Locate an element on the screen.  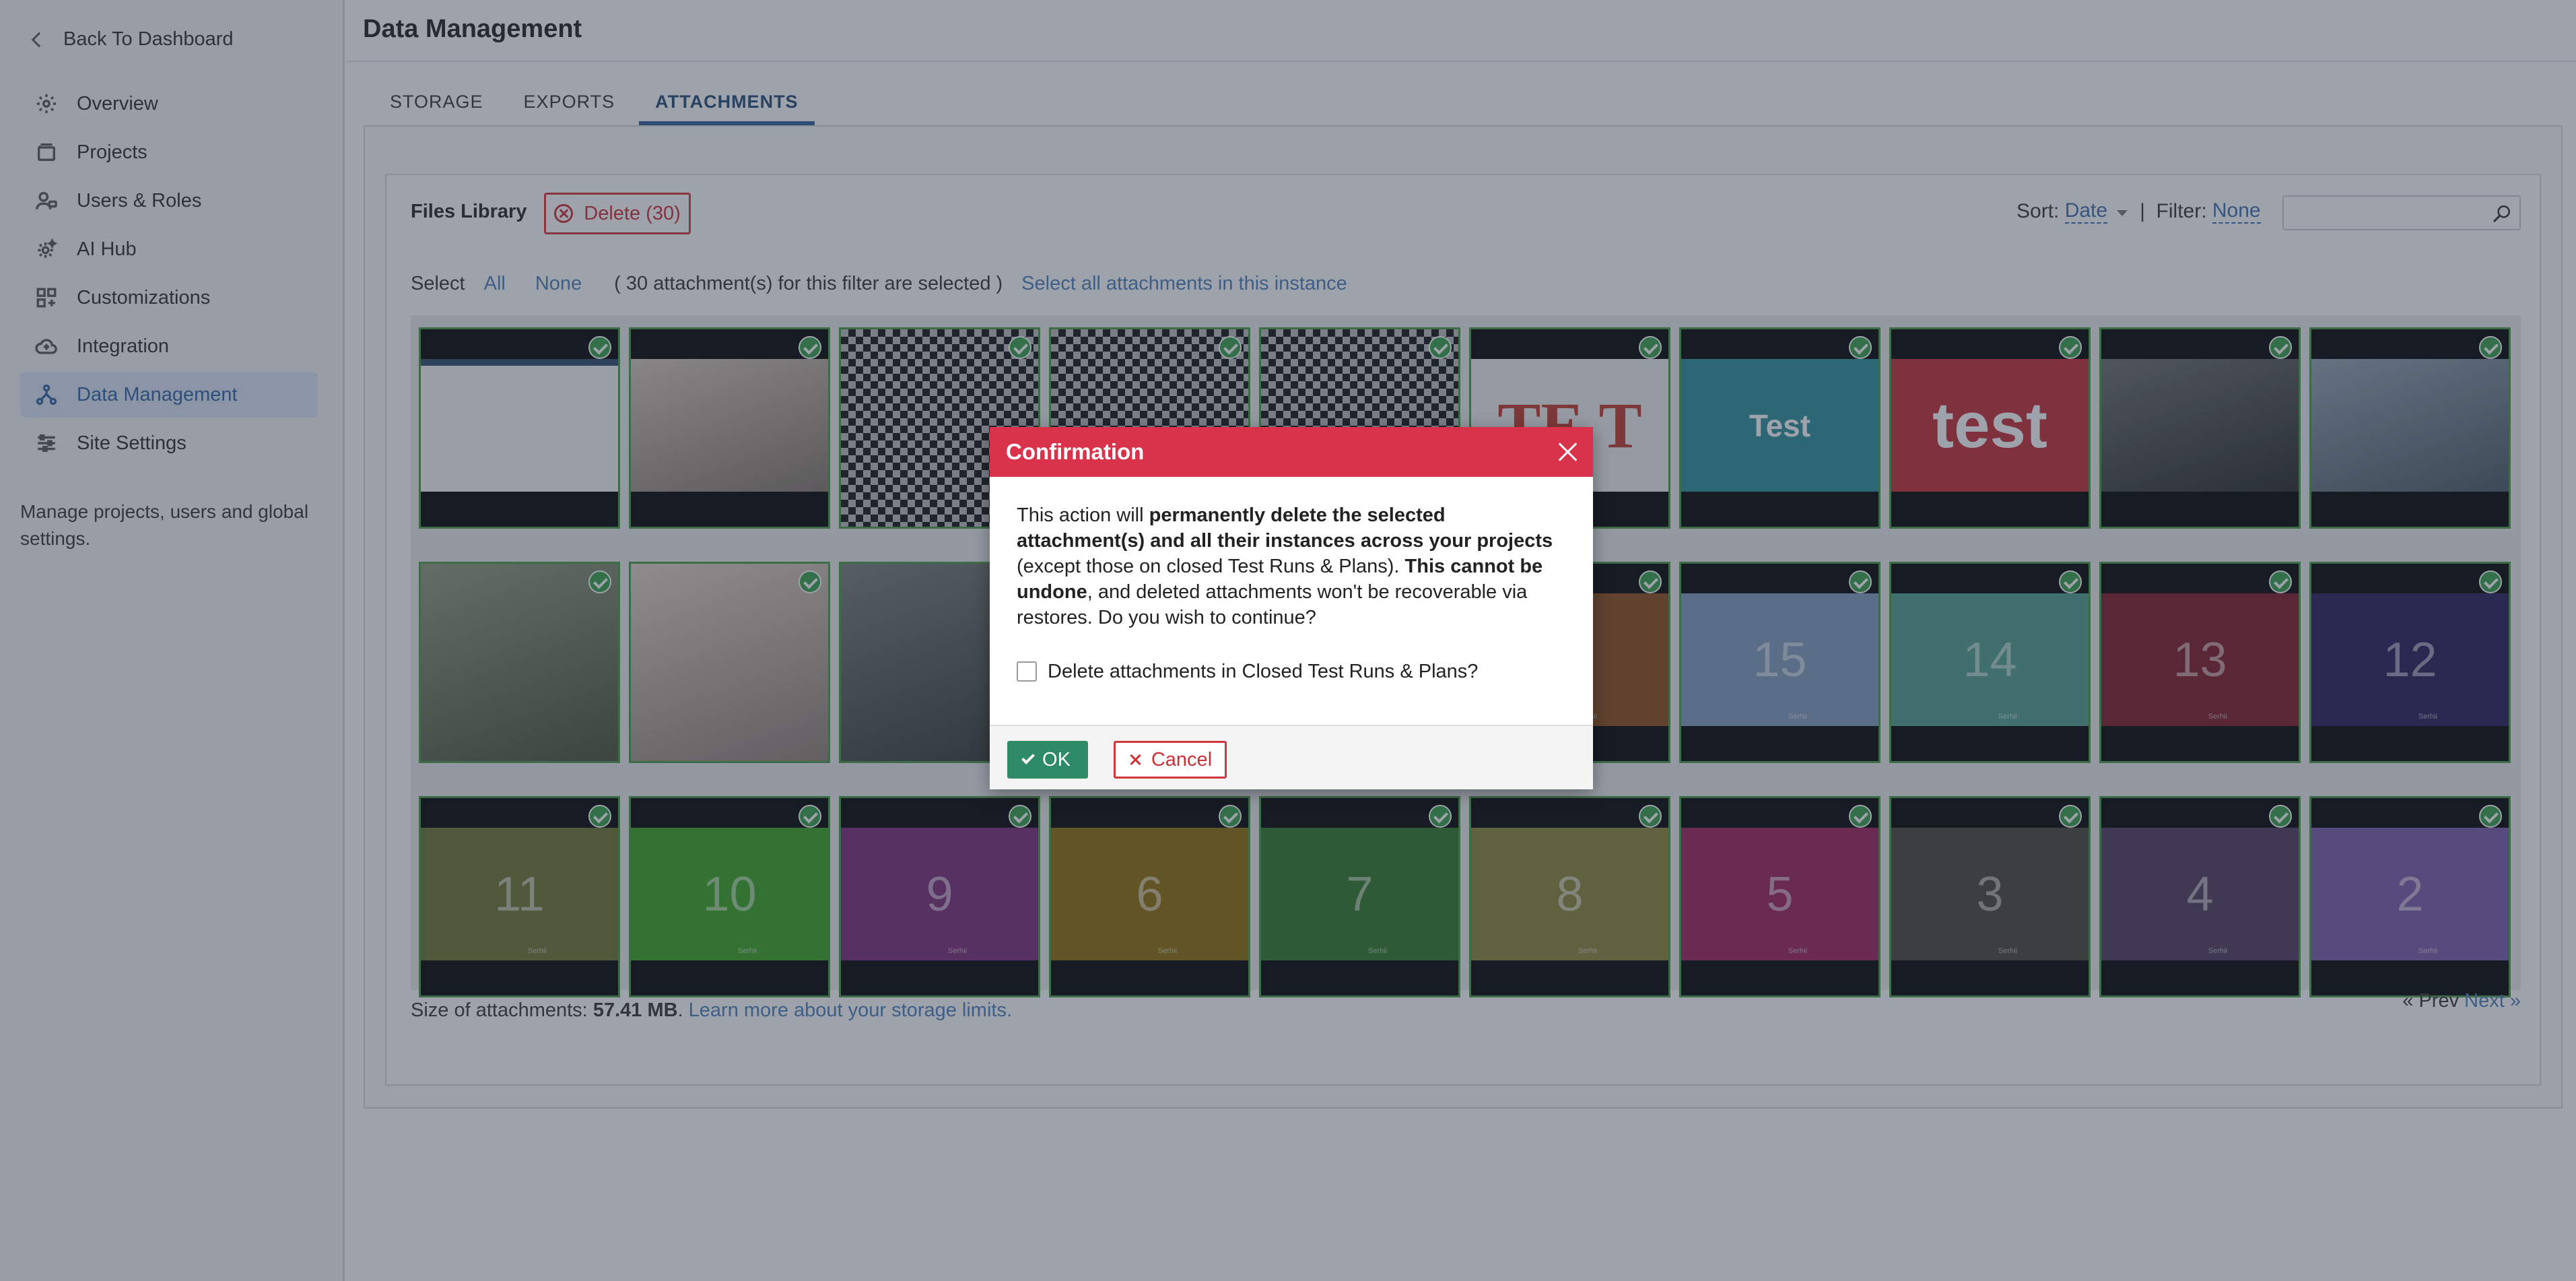
ok-label: OK is located at coordinates (1056, 759).